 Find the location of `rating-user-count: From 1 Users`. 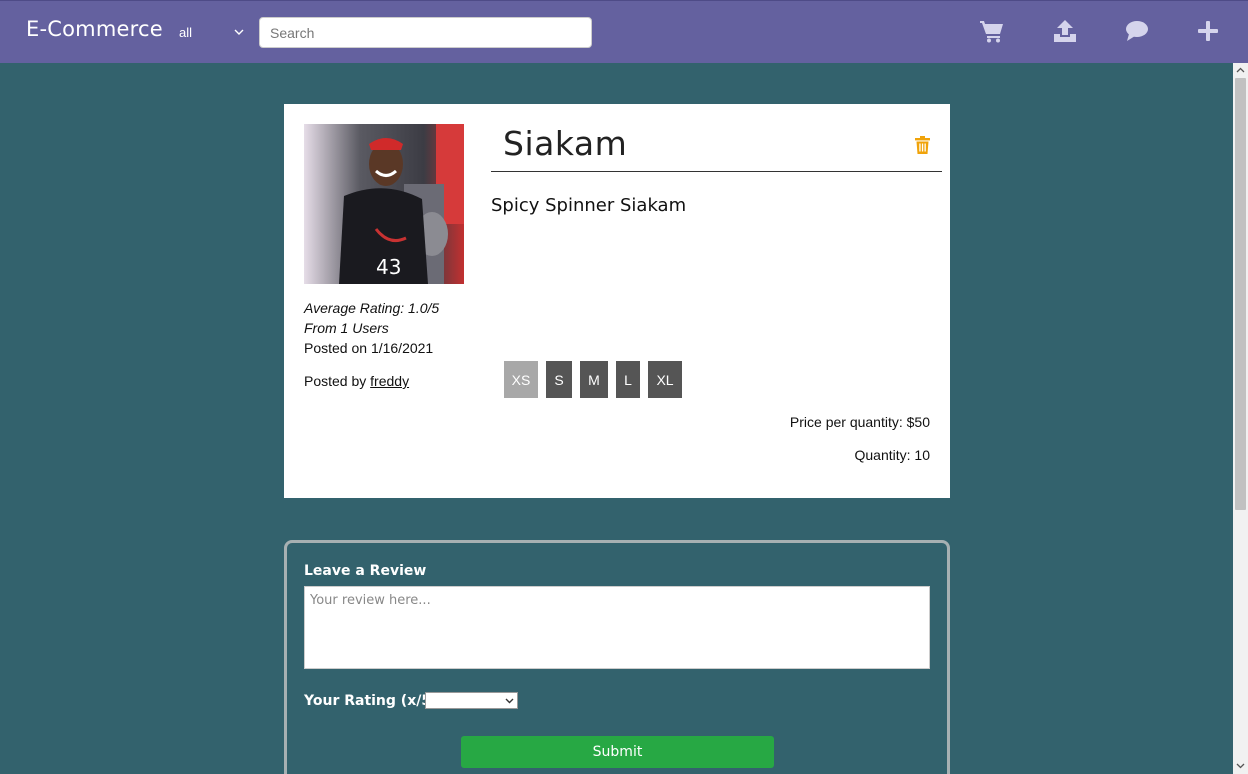

rating-user-count: From 1 Users is located at coordinates (346, 328).